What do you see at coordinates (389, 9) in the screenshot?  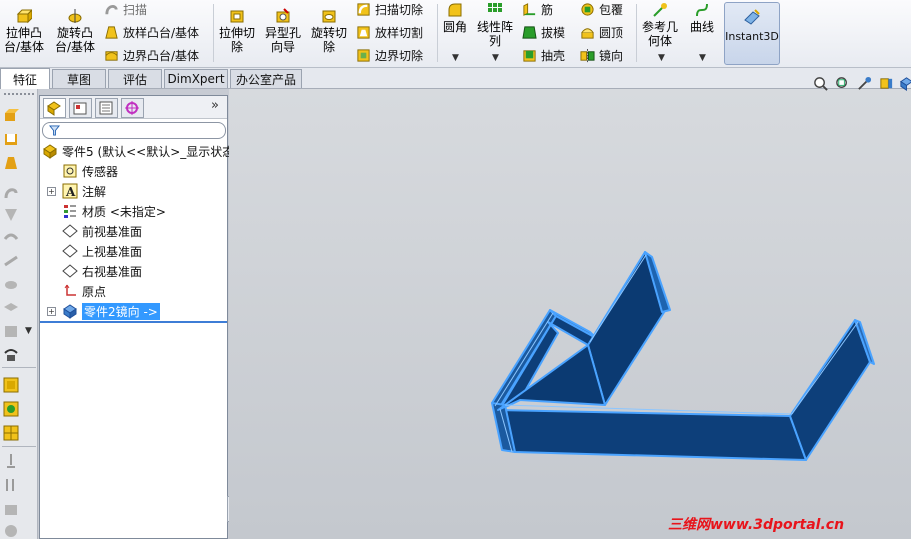 I see `swept-cut-button: 扫描切除` at bounding box center [389, 9].